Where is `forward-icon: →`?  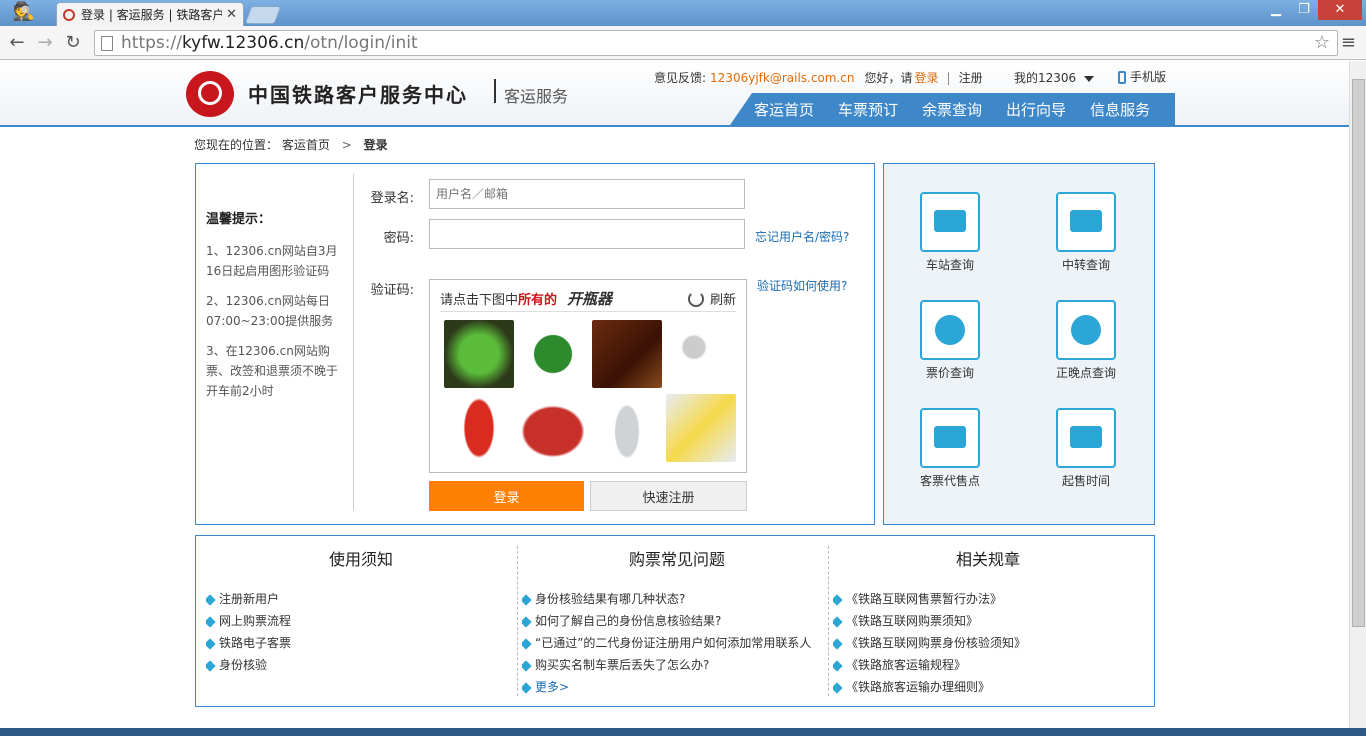
forward-icon: → is located at coordinates (45, 43).